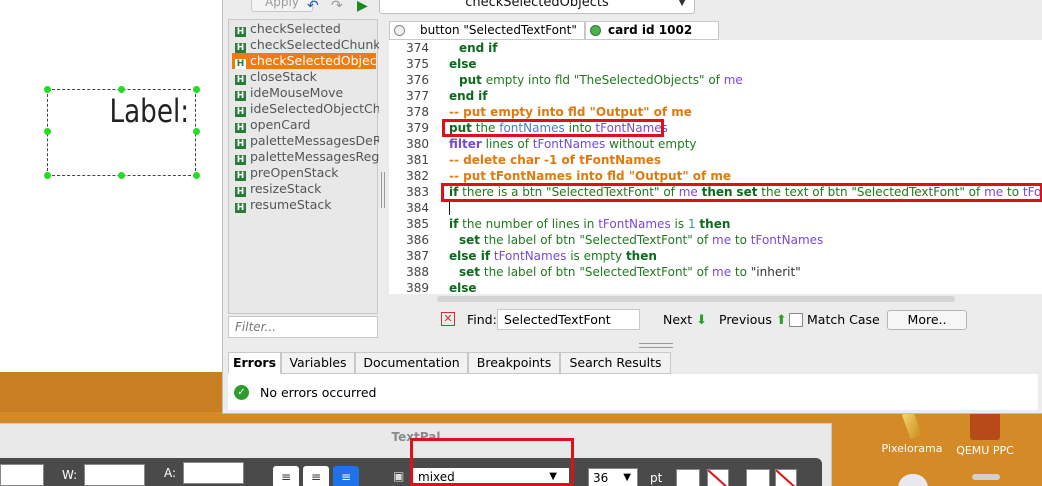 This screenshot has height=486, width=1042. Describe the element at coordinates (307, 109) in the screenshot. I see `handler-item: HideSelectedObjectChar` at that location.